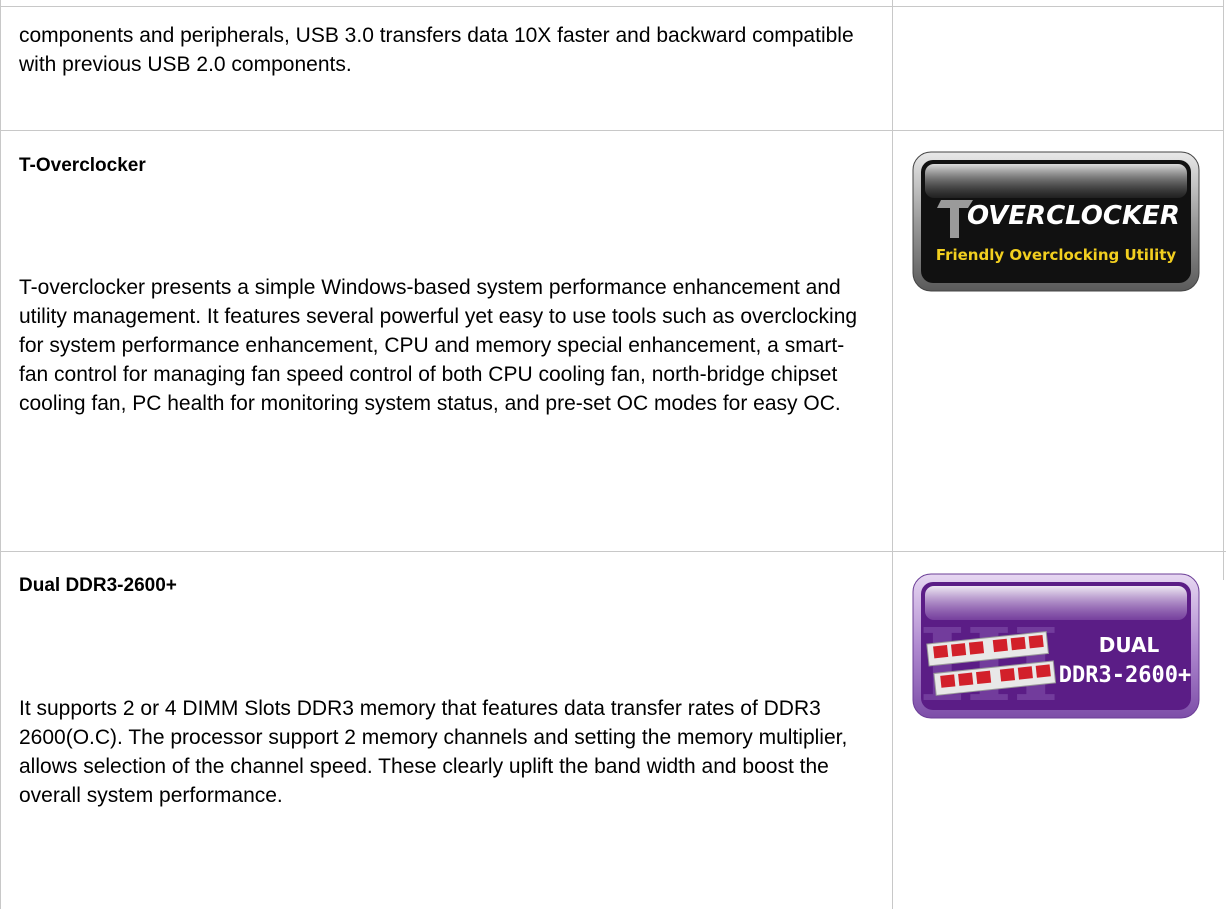  Describe the element at coordinates (98, 585) in the screenshot. I see `ddr3-title: Dual DDR3-2600+` at that location.